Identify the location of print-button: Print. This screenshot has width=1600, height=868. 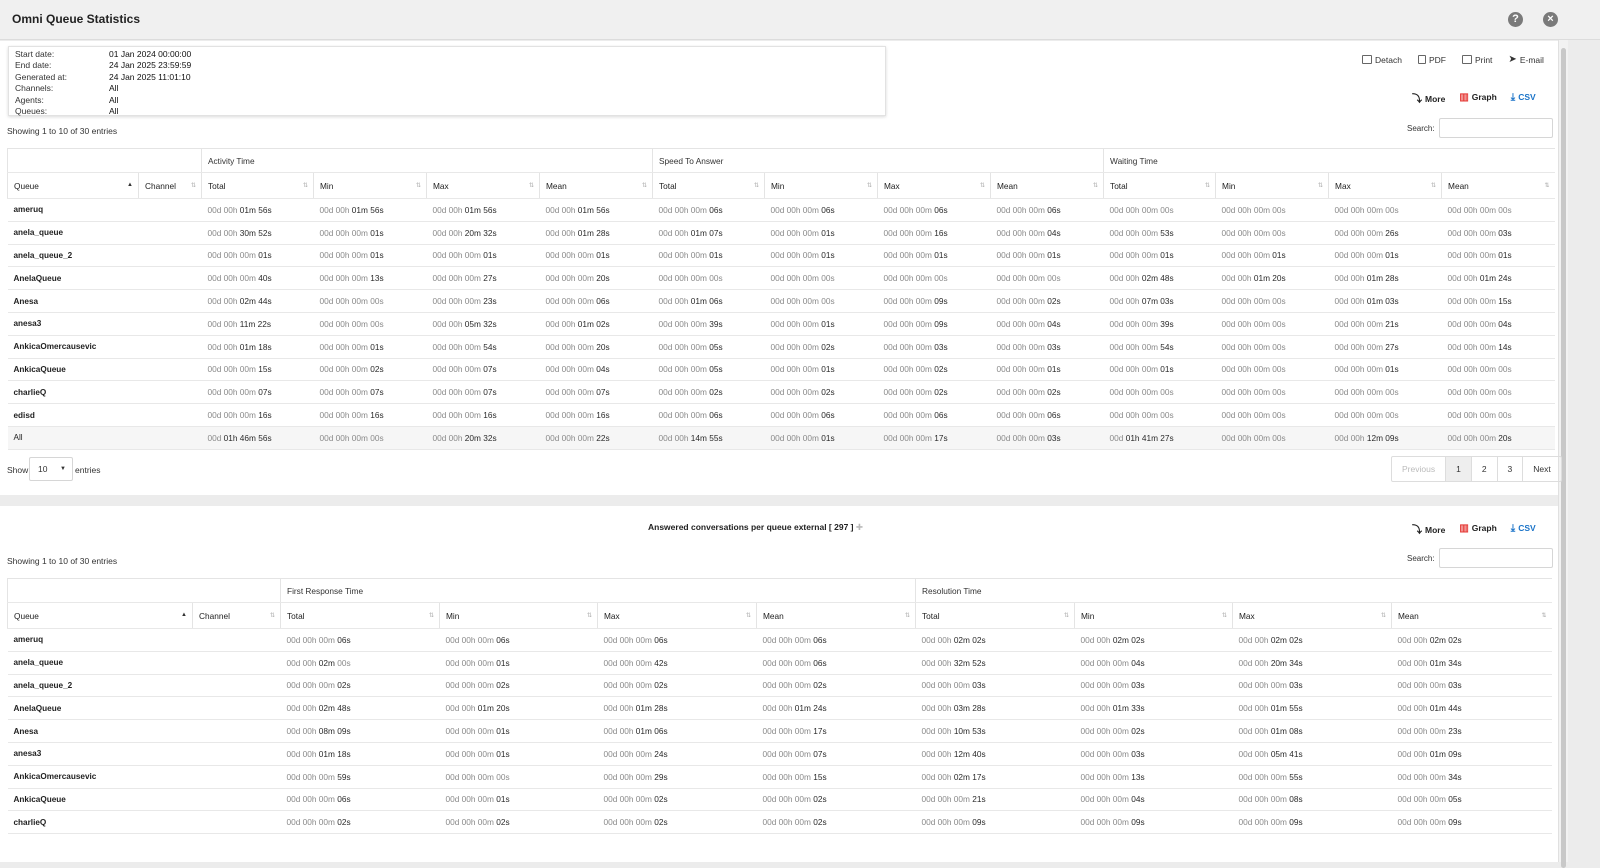
(1476, 60).